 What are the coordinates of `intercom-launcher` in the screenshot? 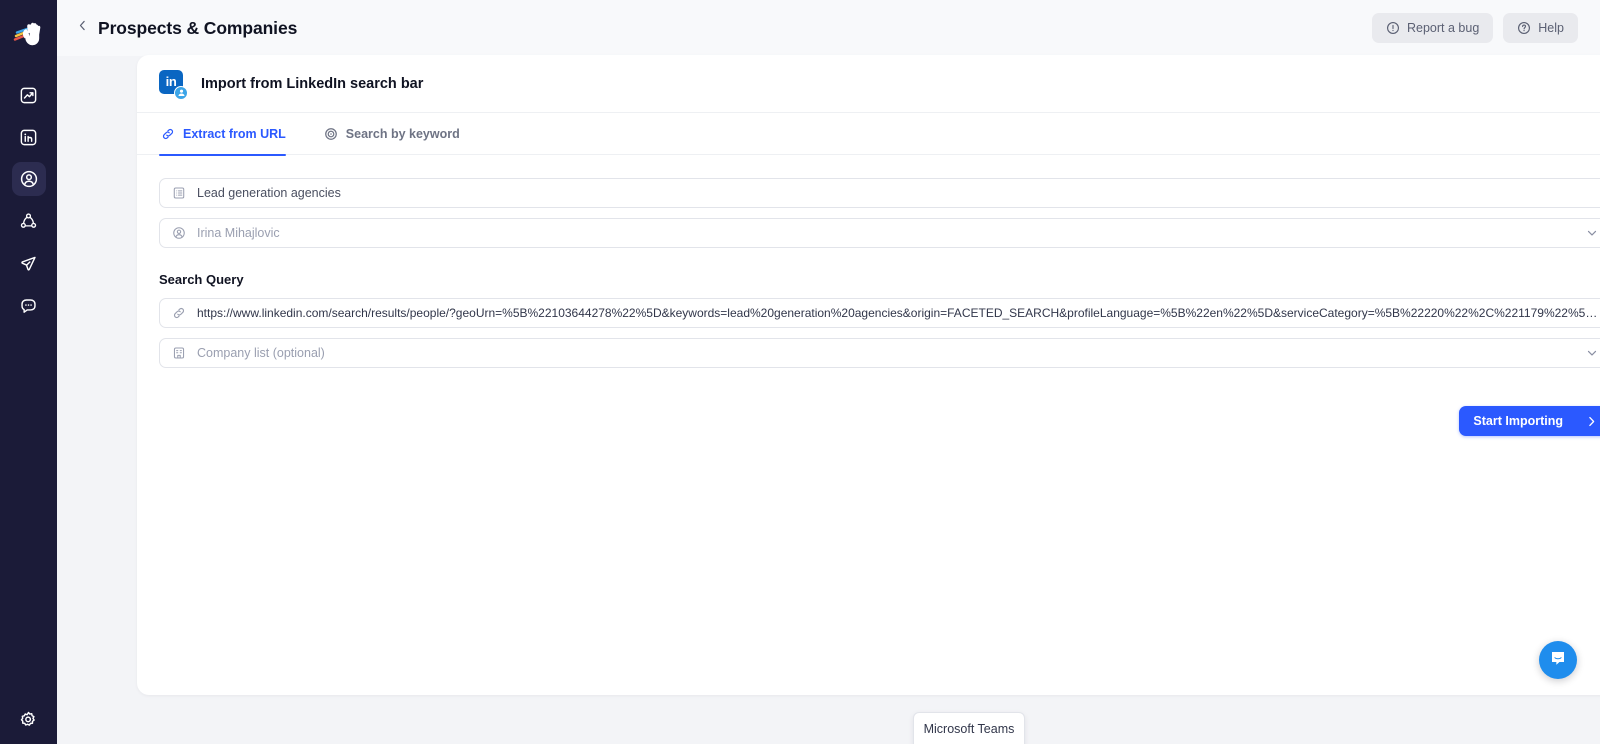 It's located at (1558, 660).